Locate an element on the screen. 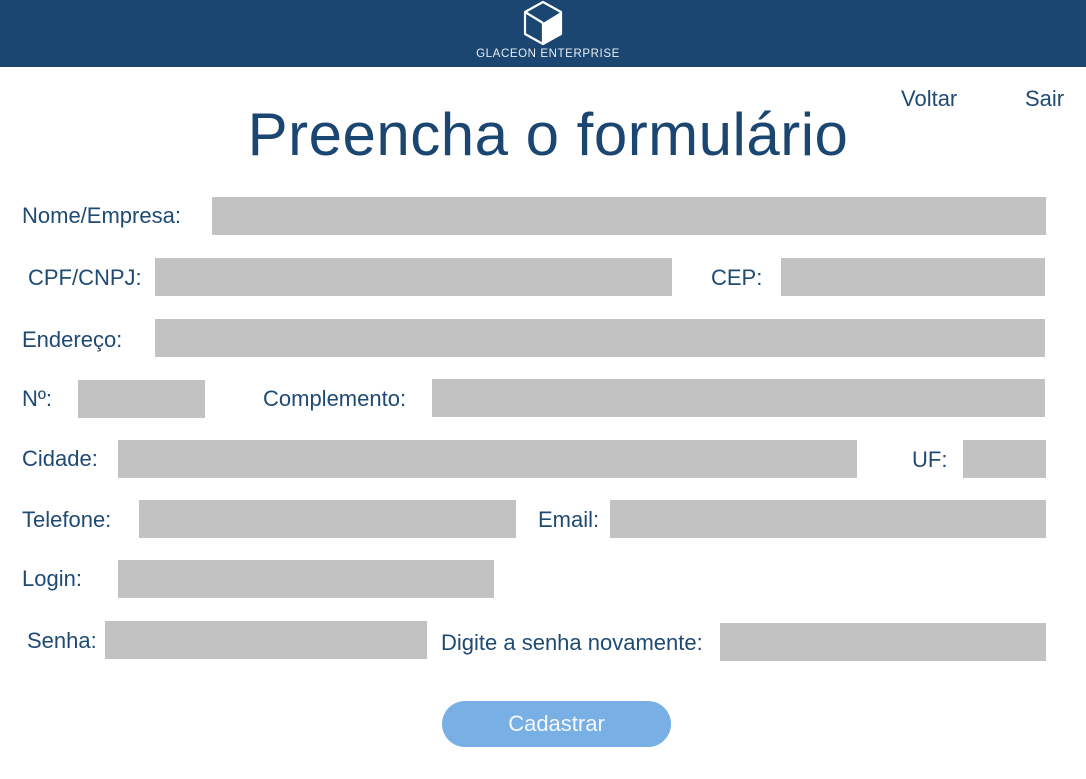 The width and height of the screenshot is (1086, 779). page-title: Preencha o formulário is located at coordinates (548, 134).